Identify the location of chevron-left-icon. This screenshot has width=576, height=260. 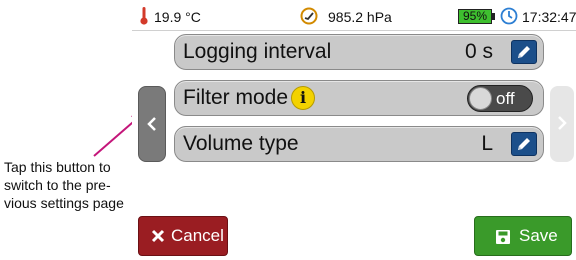
(151, 124).